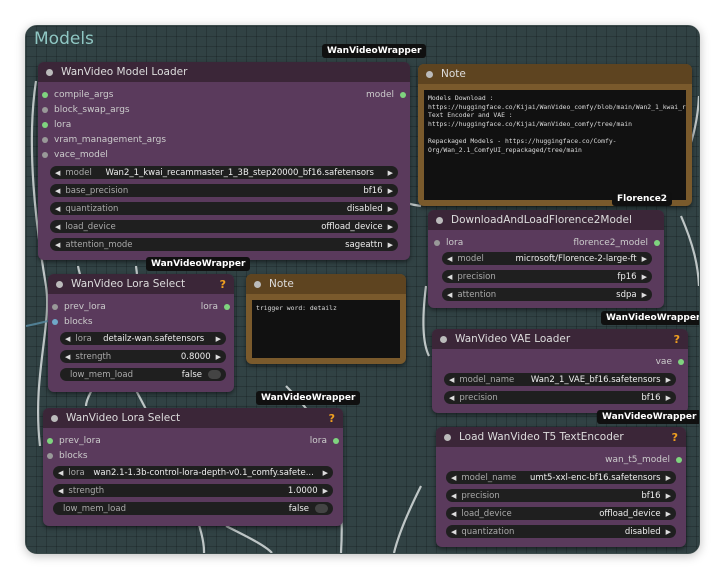 The height and width of the screenshot is (578, 723). I want to click on node-title: WanVideo Lora Select, so click(123, 418).